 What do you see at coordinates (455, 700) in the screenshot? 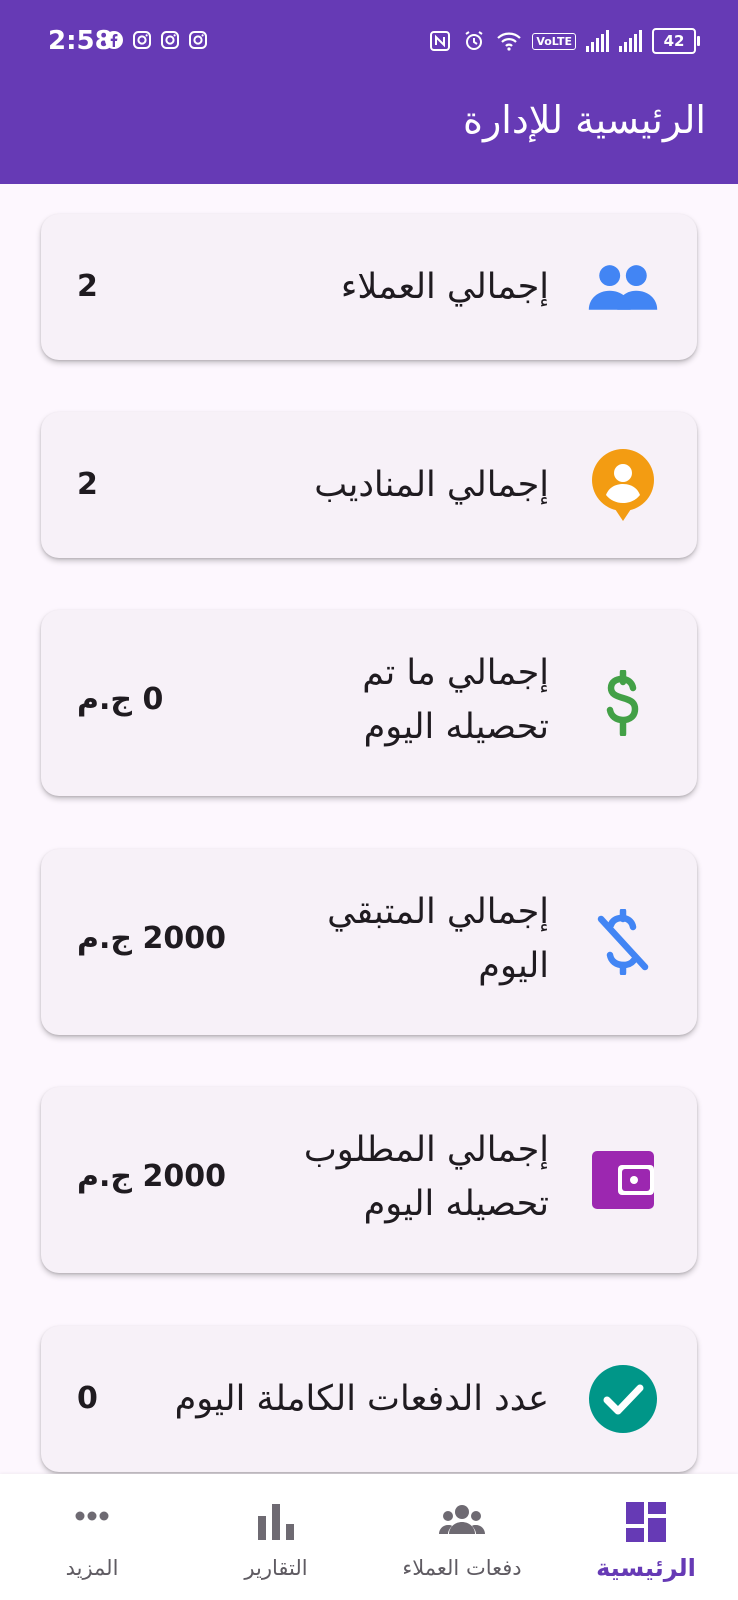
I see `card-label: إجمالي ما تم تحصيله اليوم` at bounding box center [455, 700].